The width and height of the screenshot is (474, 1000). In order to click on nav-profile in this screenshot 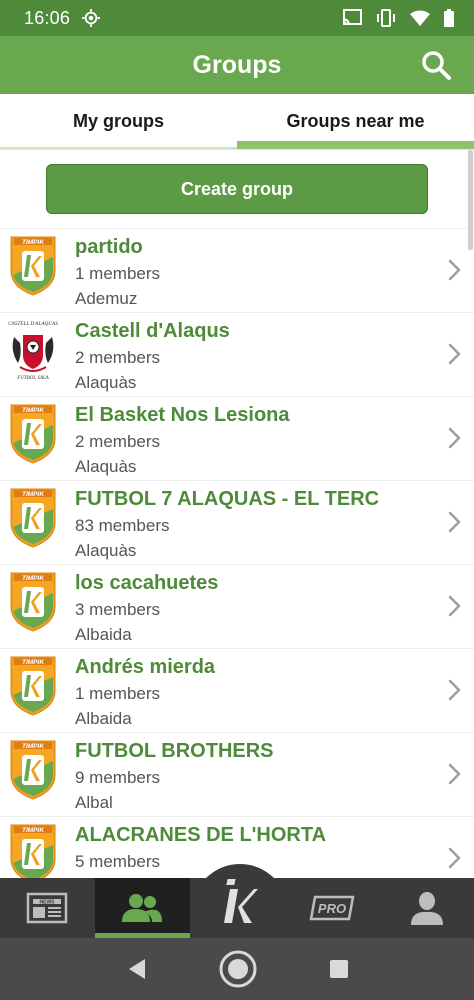, I will do `click(426, 908)`.